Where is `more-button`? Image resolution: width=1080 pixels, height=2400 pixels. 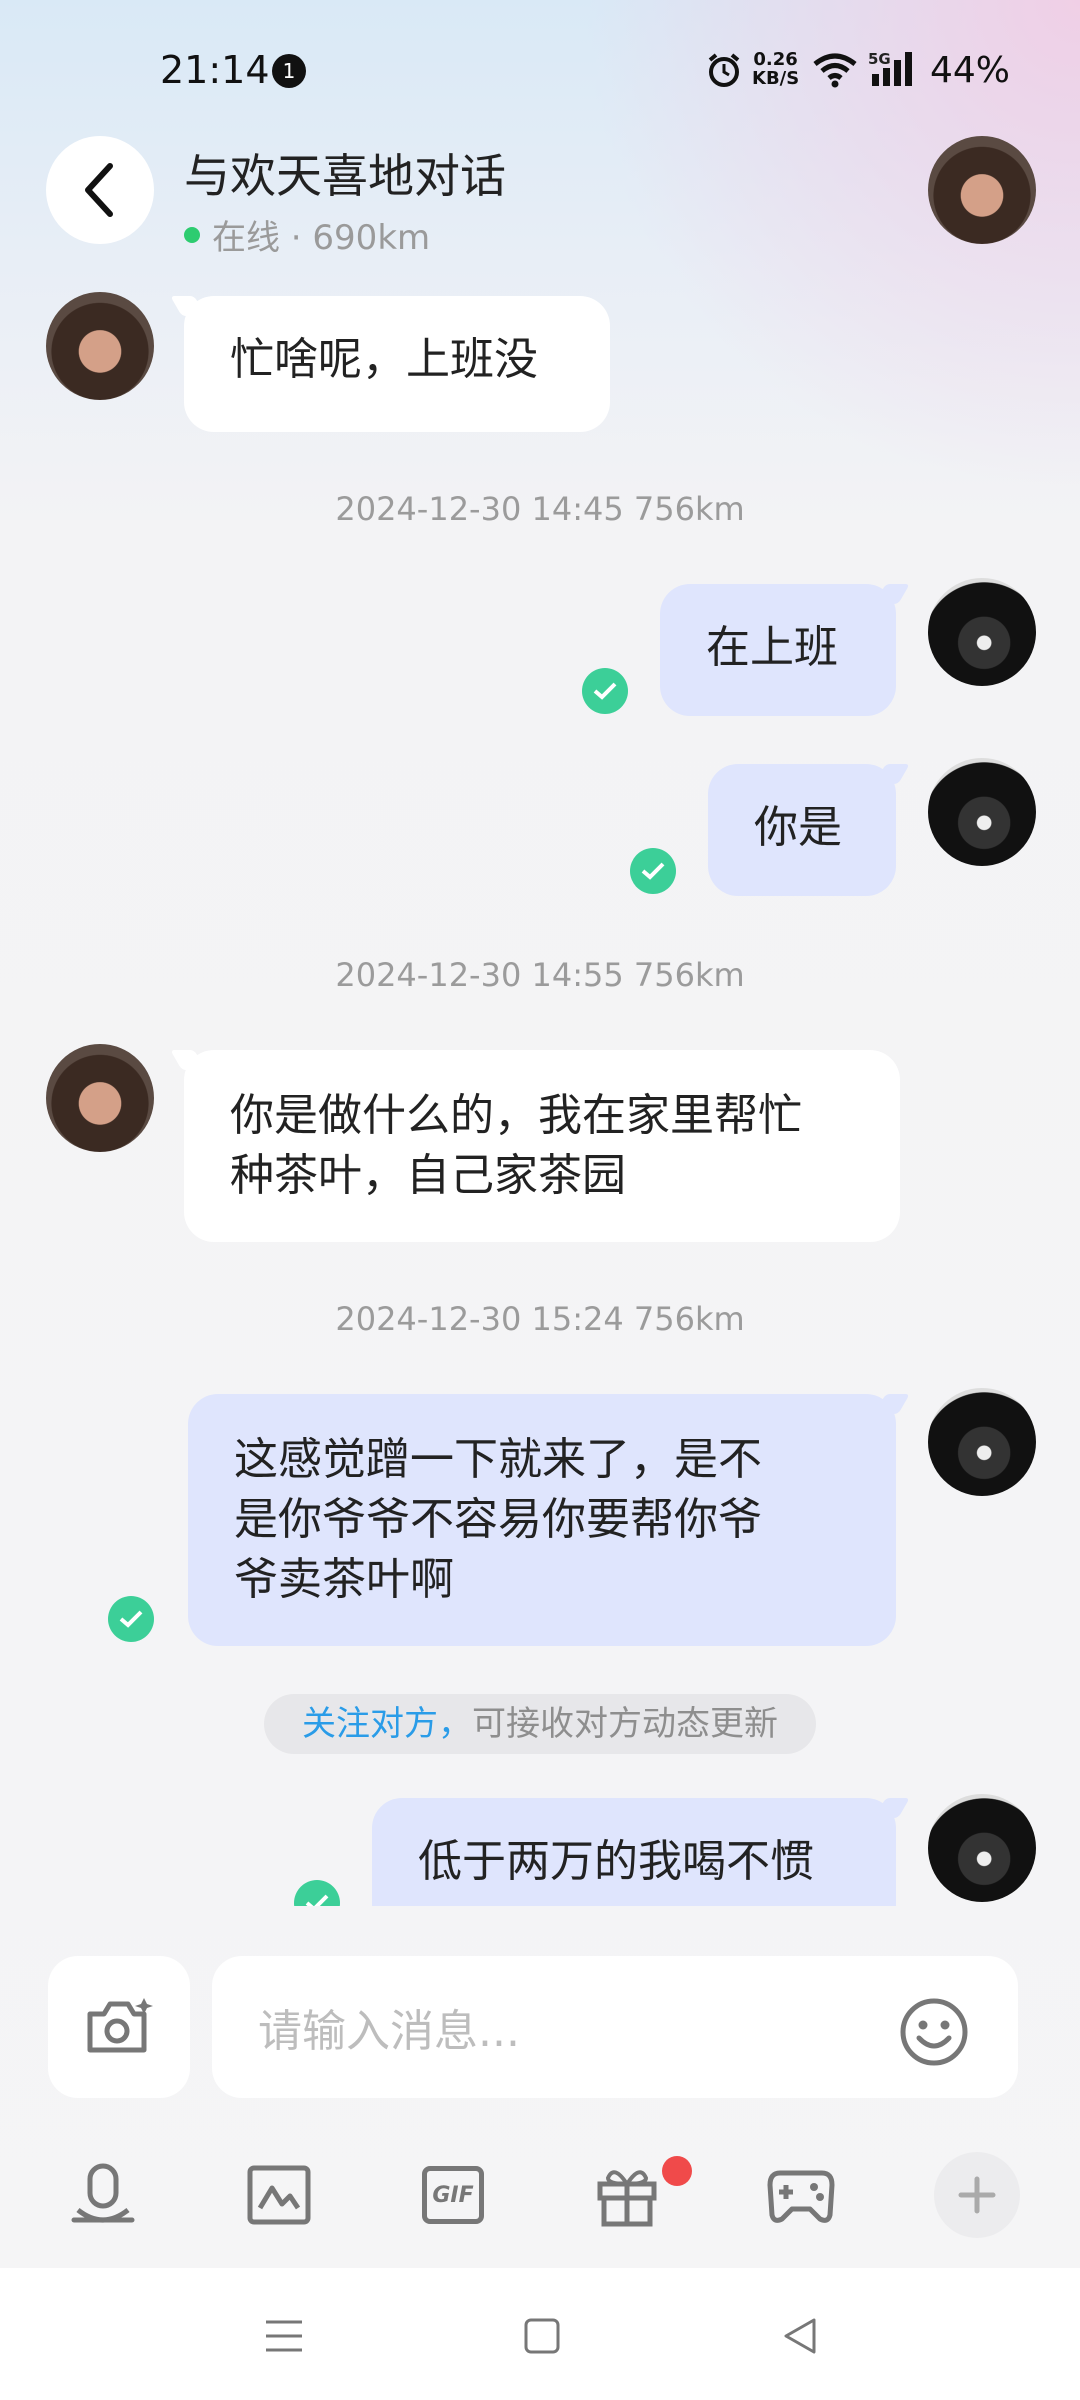 more-button is located at coordinates (977, 2195).